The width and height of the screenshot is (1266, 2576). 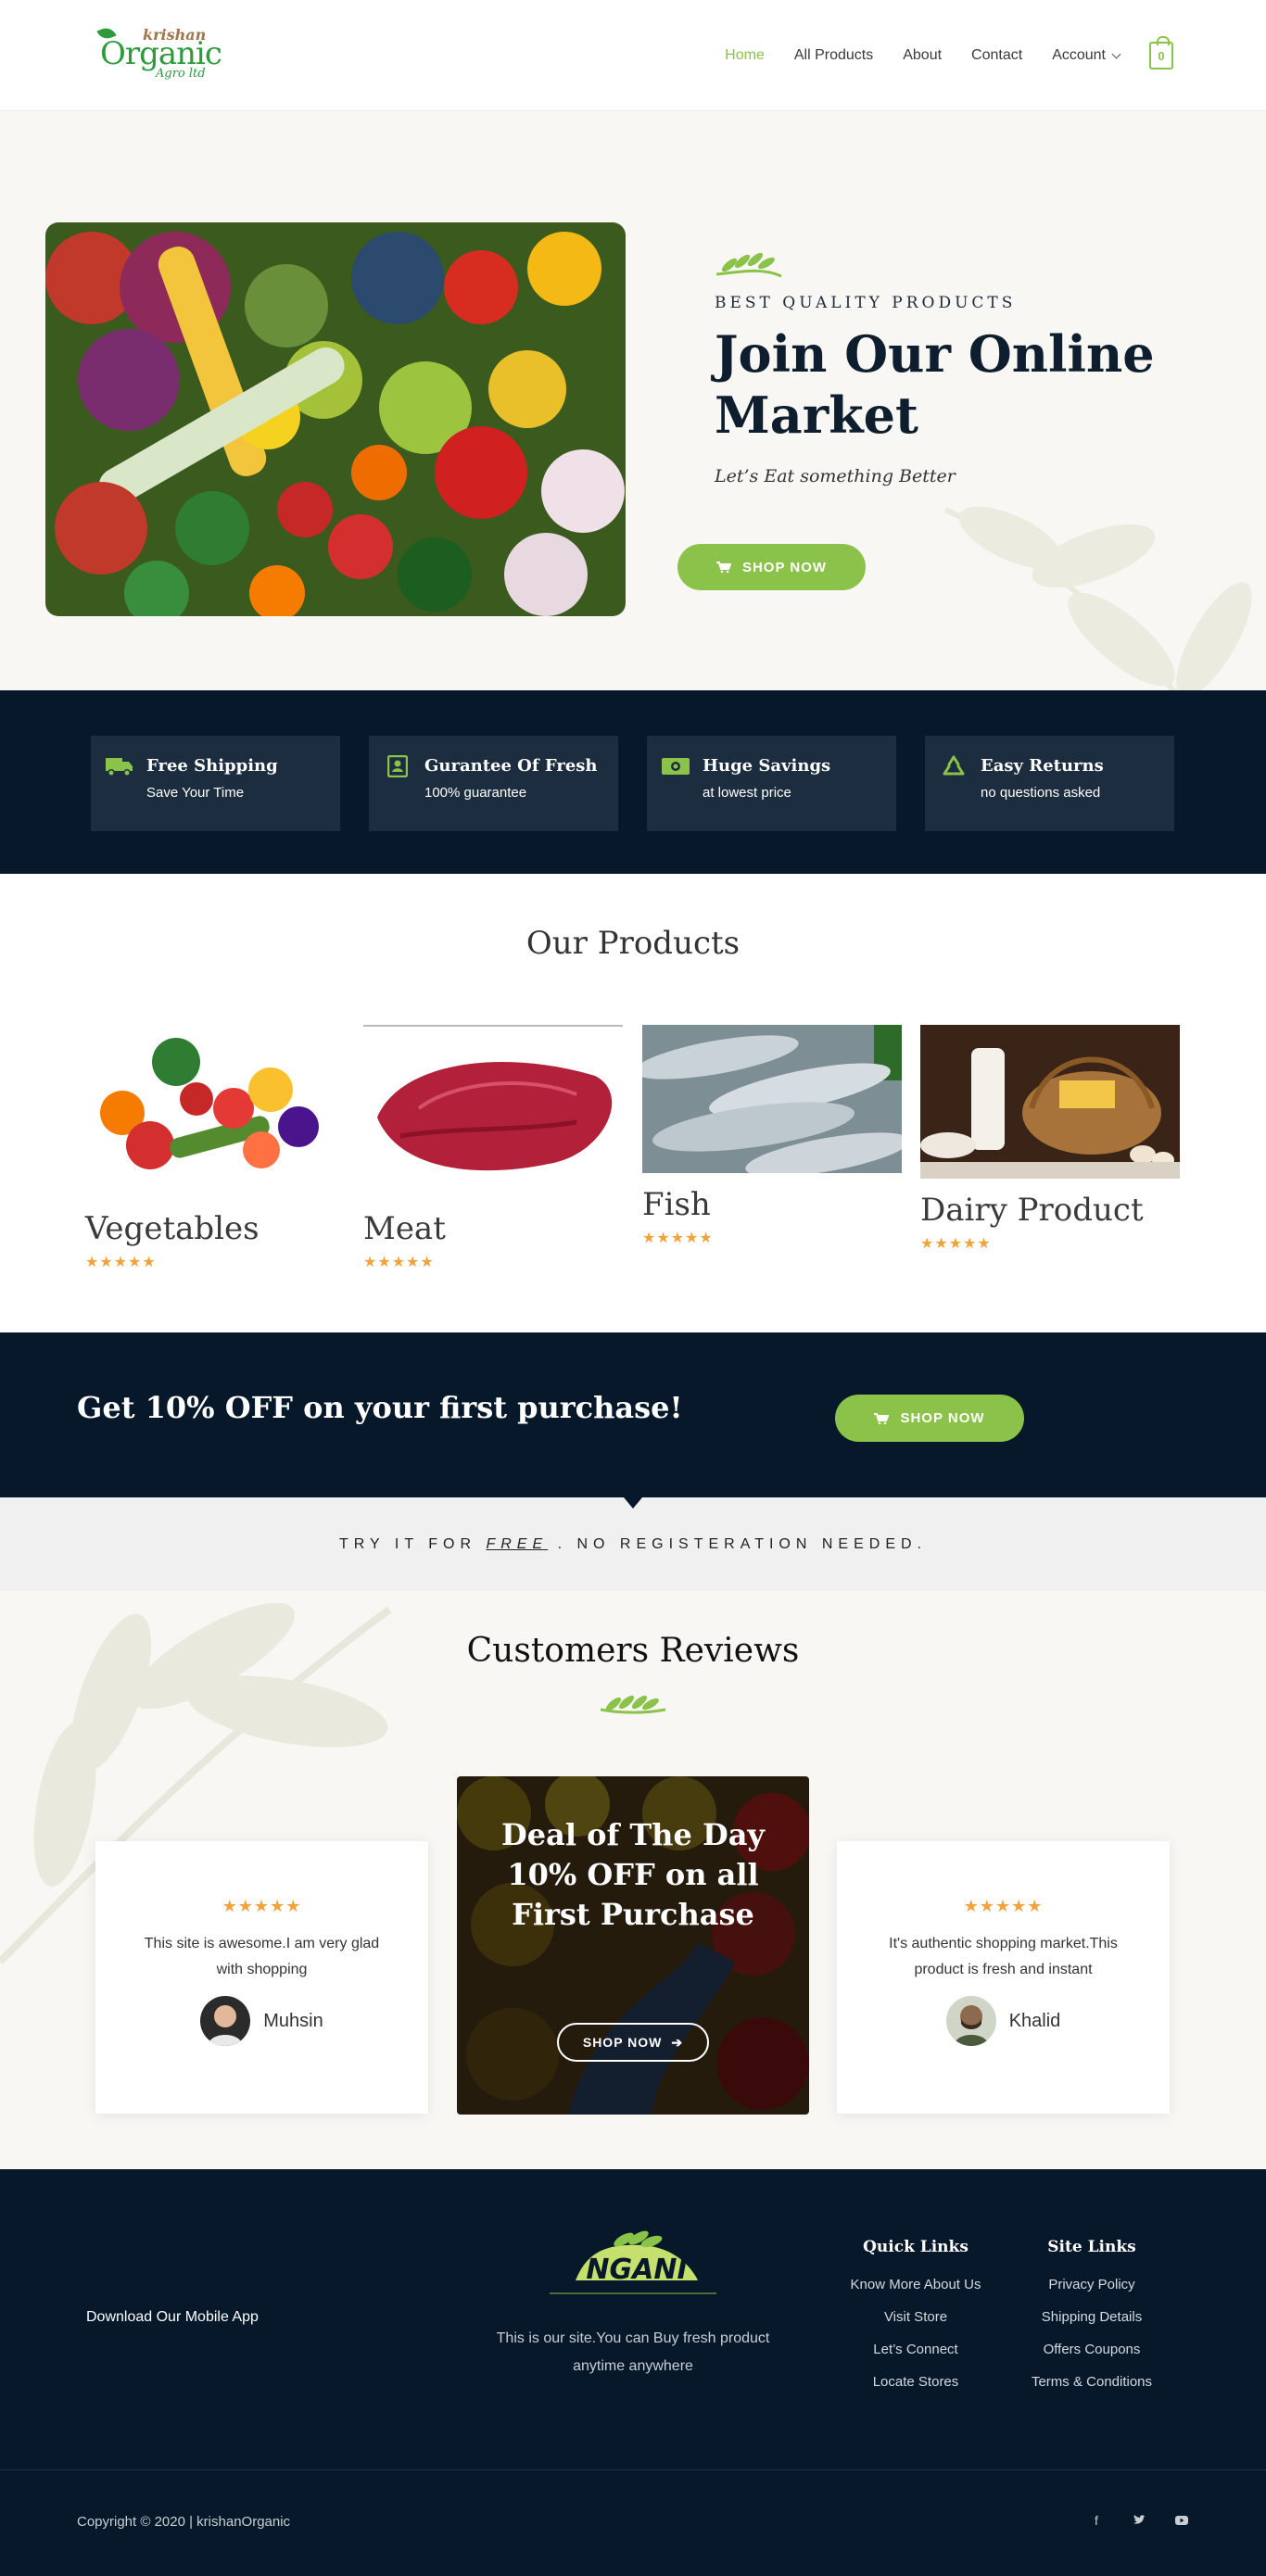 What do you see at coordinates (173, 1228) in the screenshot?
I see `product-name: Vegetables` at bounding box center [173, 1228].